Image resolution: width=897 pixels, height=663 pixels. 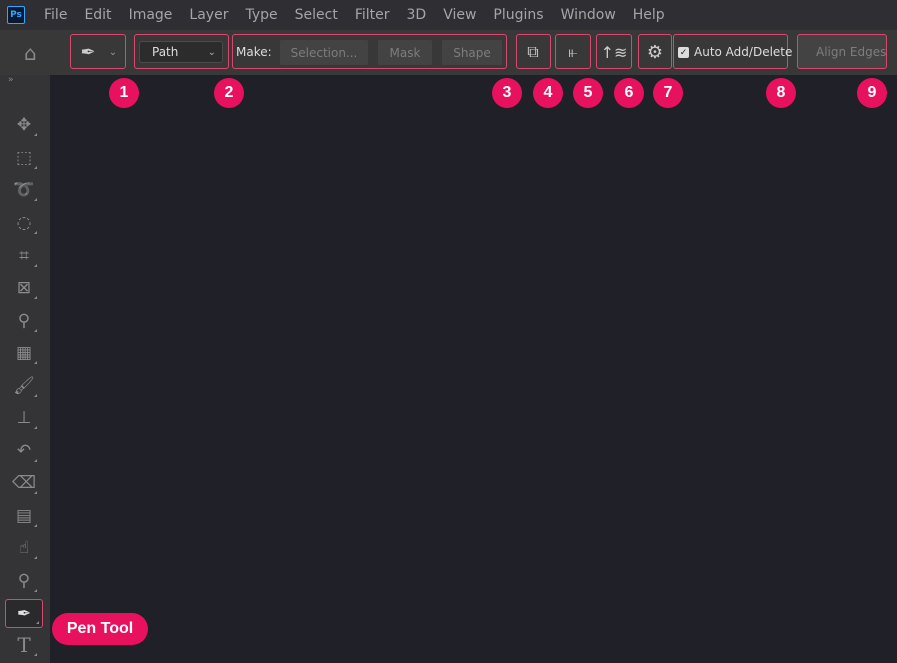 I want to click on eraser-icon: ⌫, so click(x=24, y=483).